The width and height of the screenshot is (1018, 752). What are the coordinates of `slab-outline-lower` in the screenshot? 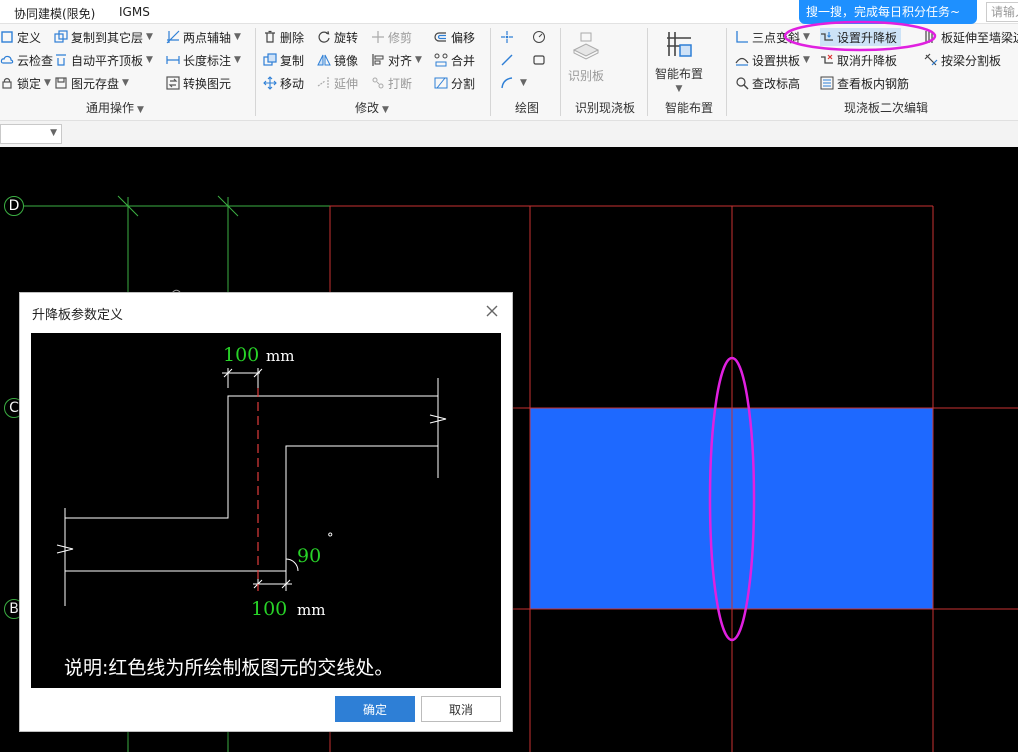 It's located at (251, 508).